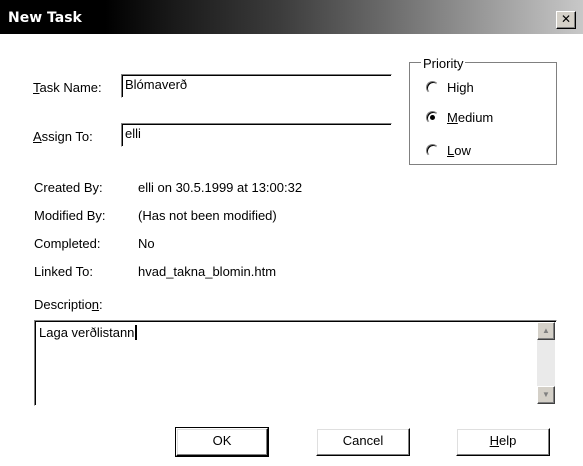  Describe the element at coordinates (363, 442) in the screenshot. I see `cancel-button: Cancel` at that location.